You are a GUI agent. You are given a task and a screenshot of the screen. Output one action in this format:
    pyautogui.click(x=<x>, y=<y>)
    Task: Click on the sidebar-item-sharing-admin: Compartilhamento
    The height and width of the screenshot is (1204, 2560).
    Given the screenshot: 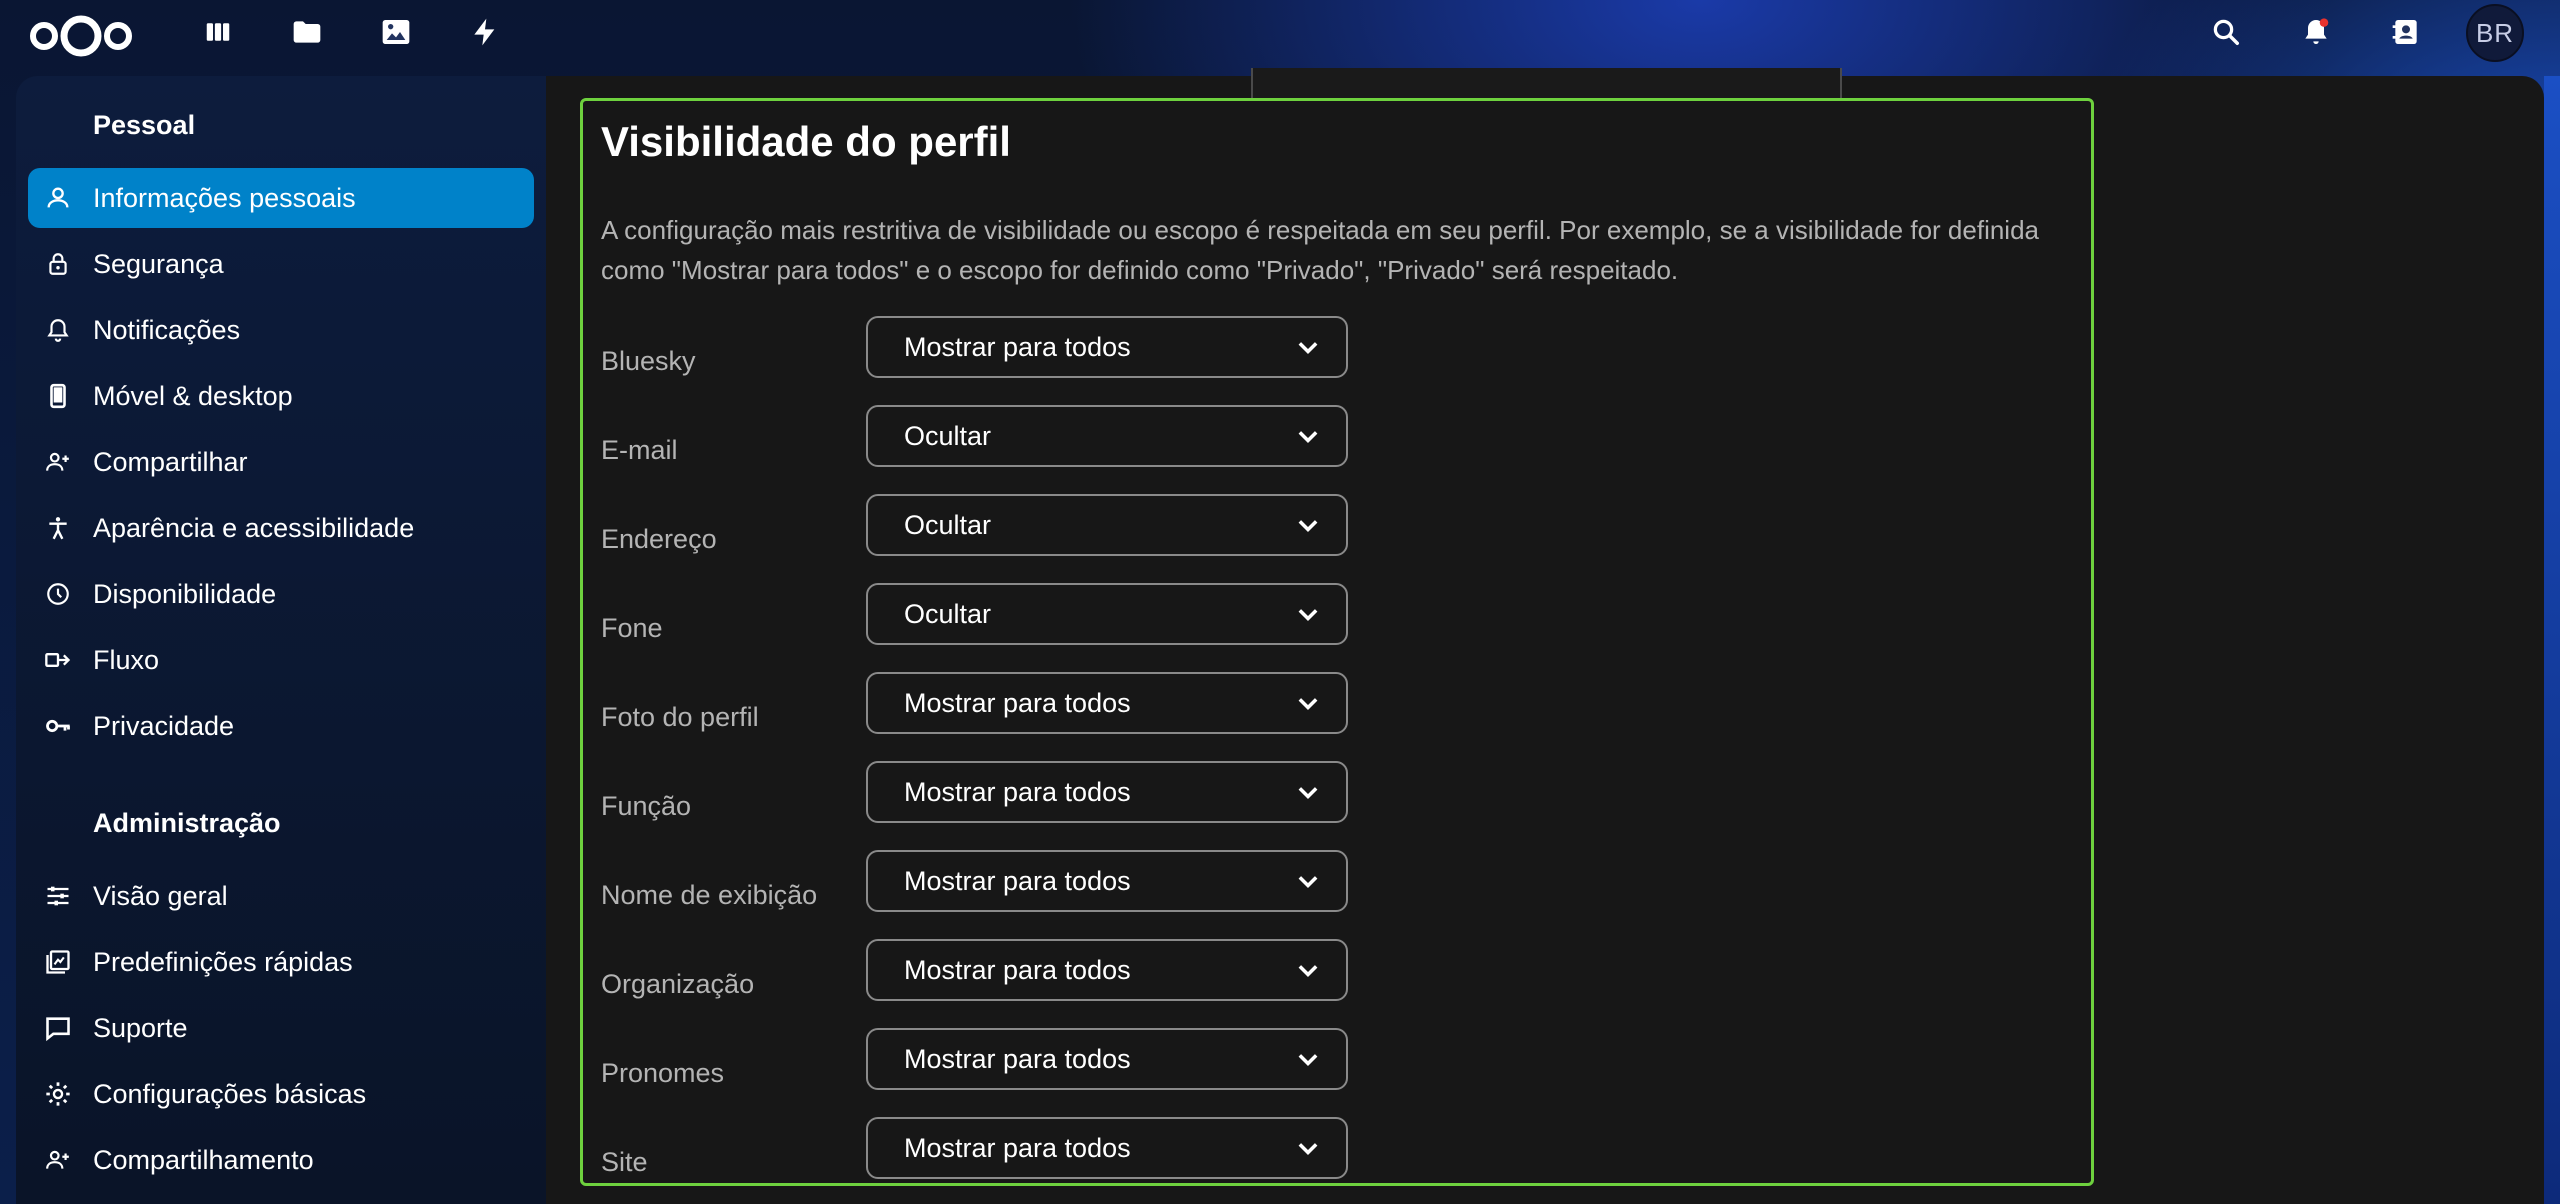 What is the action you would take?
    pyautogui.click(x=281, y=1160)
    